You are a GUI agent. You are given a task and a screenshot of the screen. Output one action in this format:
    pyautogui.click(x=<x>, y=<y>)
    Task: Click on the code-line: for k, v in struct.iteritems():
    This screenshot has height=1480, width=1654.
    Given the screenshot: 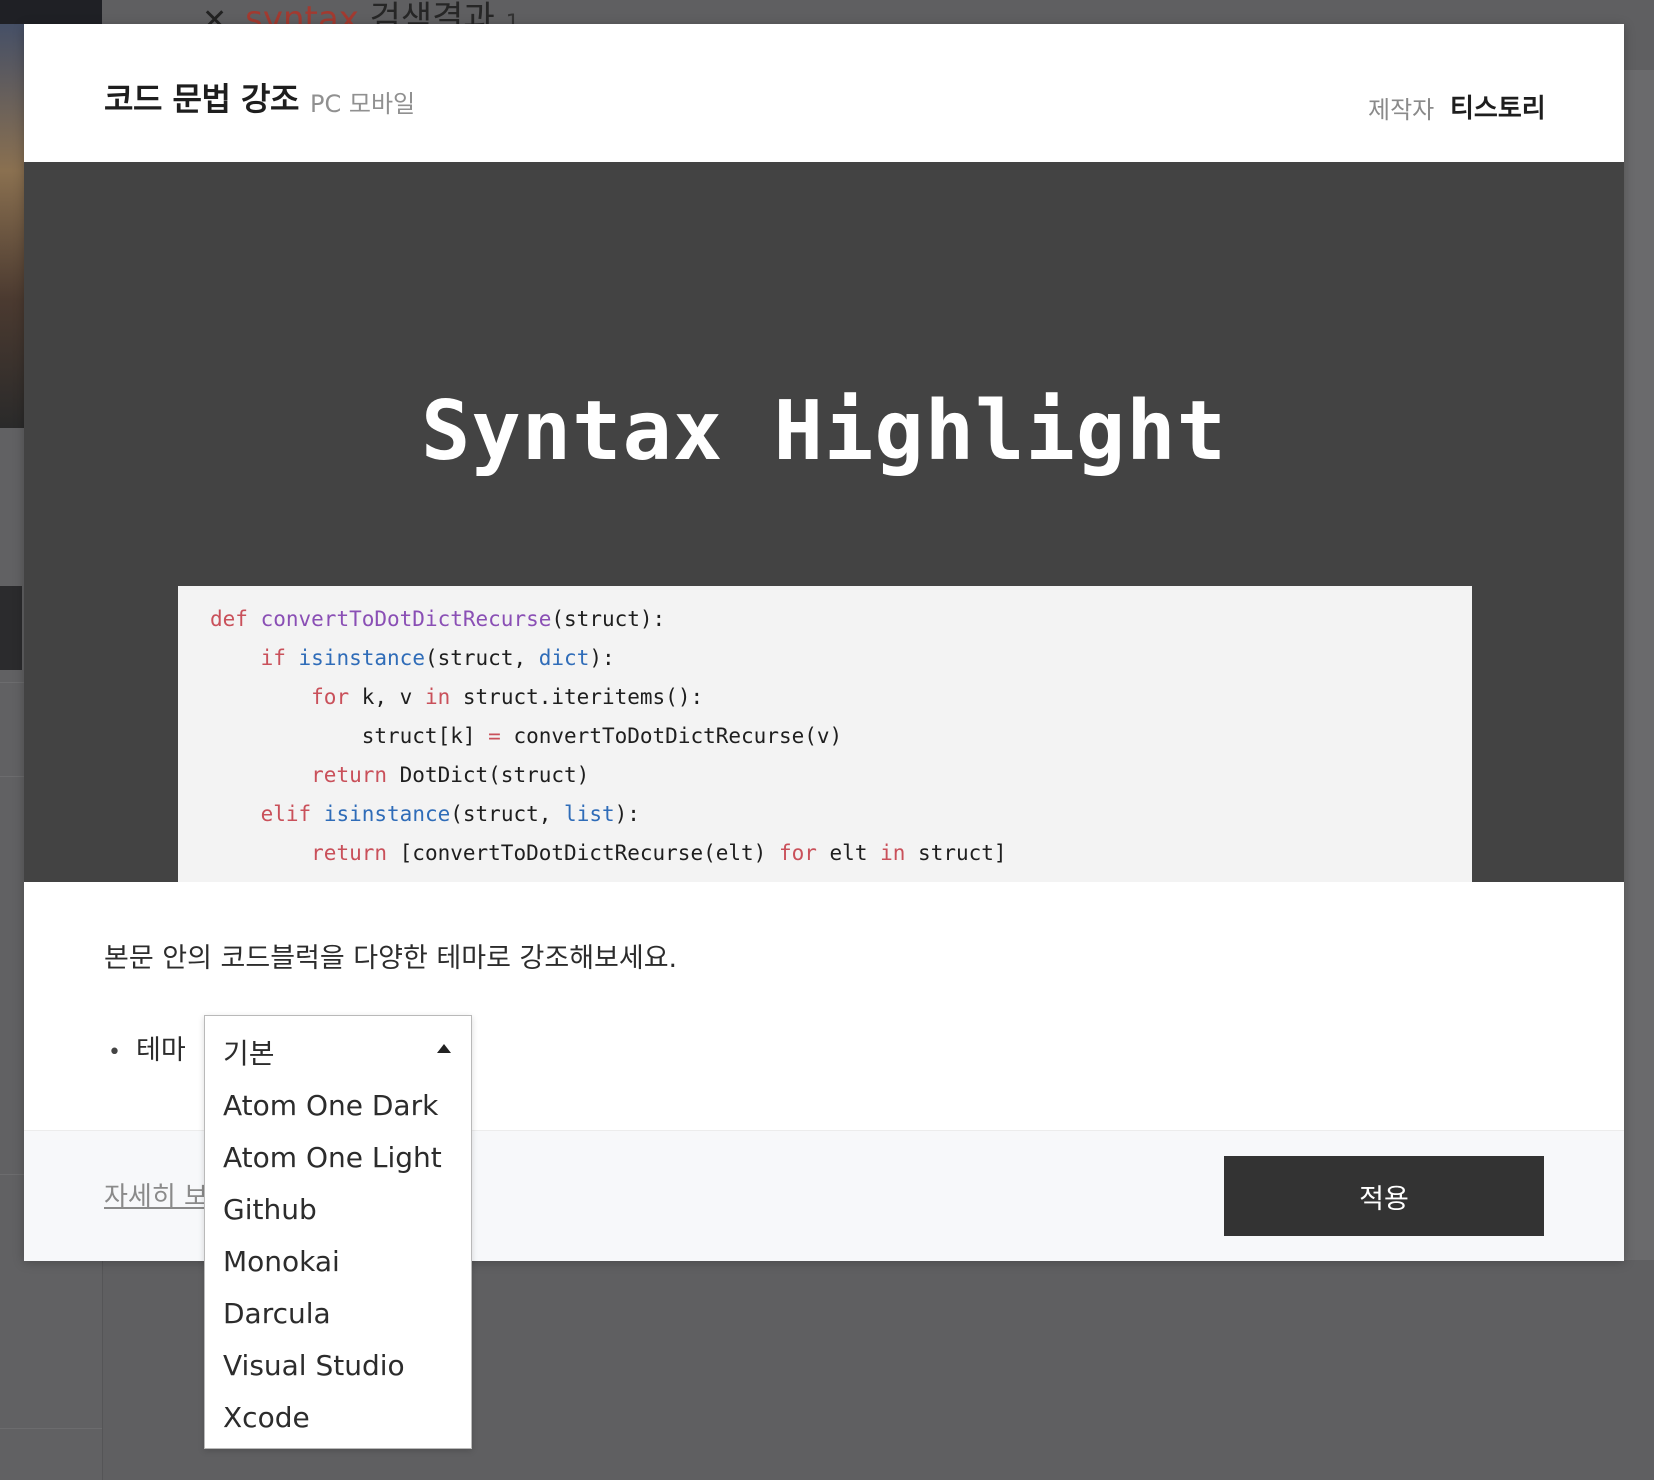 What is the action you would take?
    pyautogui.click(x=507, y=697)
    